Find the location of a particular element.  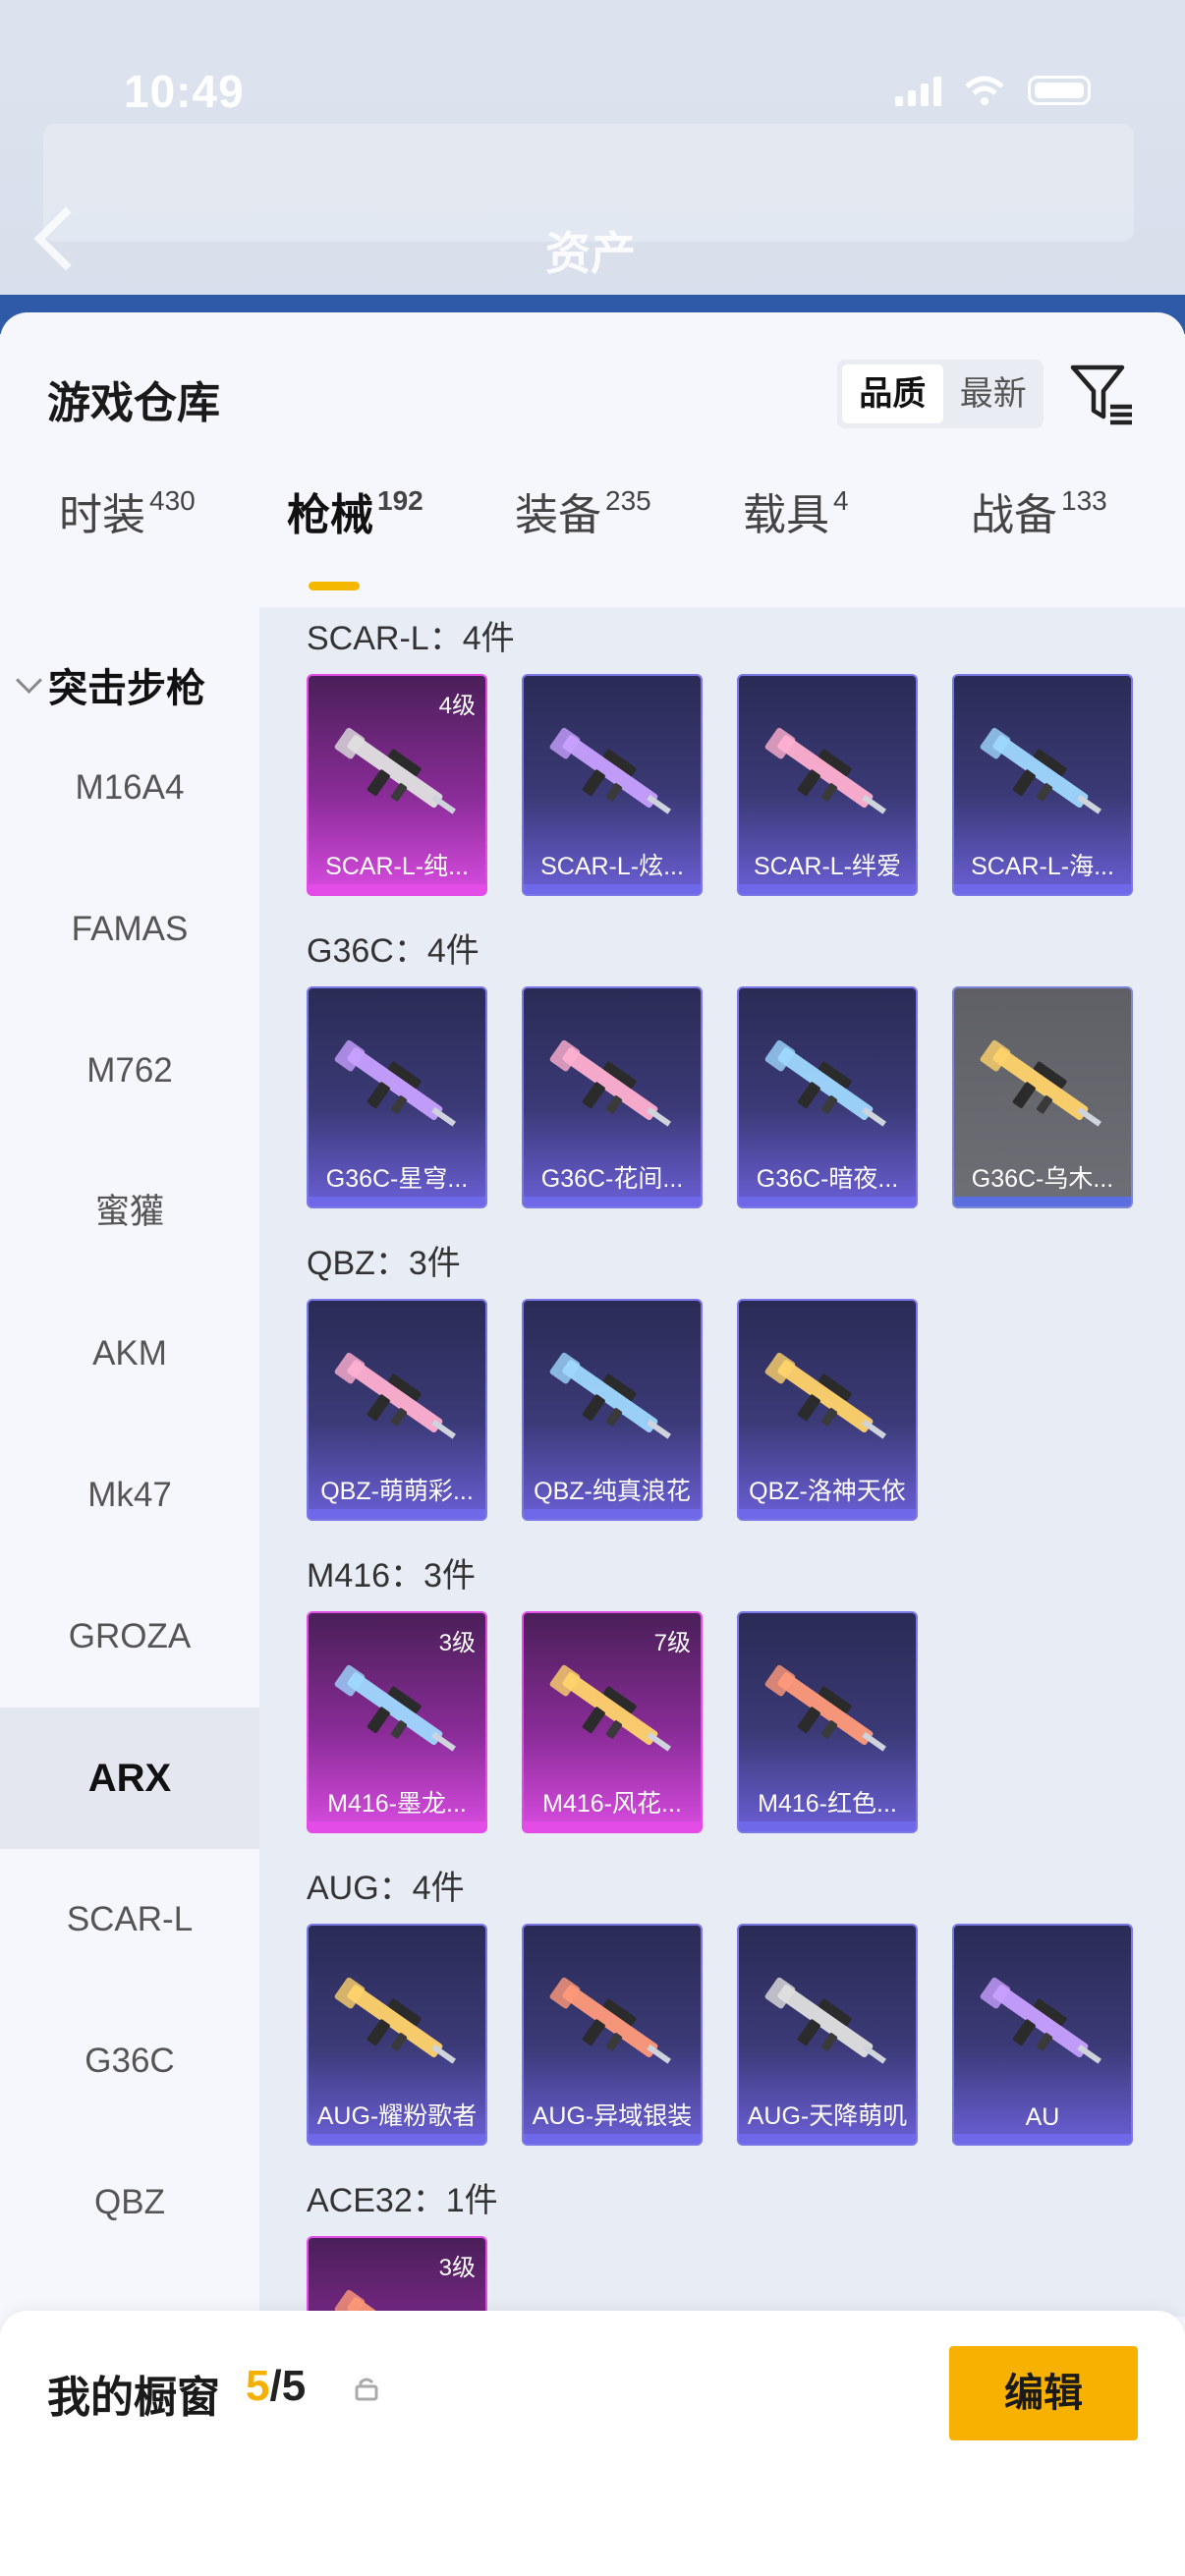

edit-button: 编辑 is located at coordinates (1044, 2393).